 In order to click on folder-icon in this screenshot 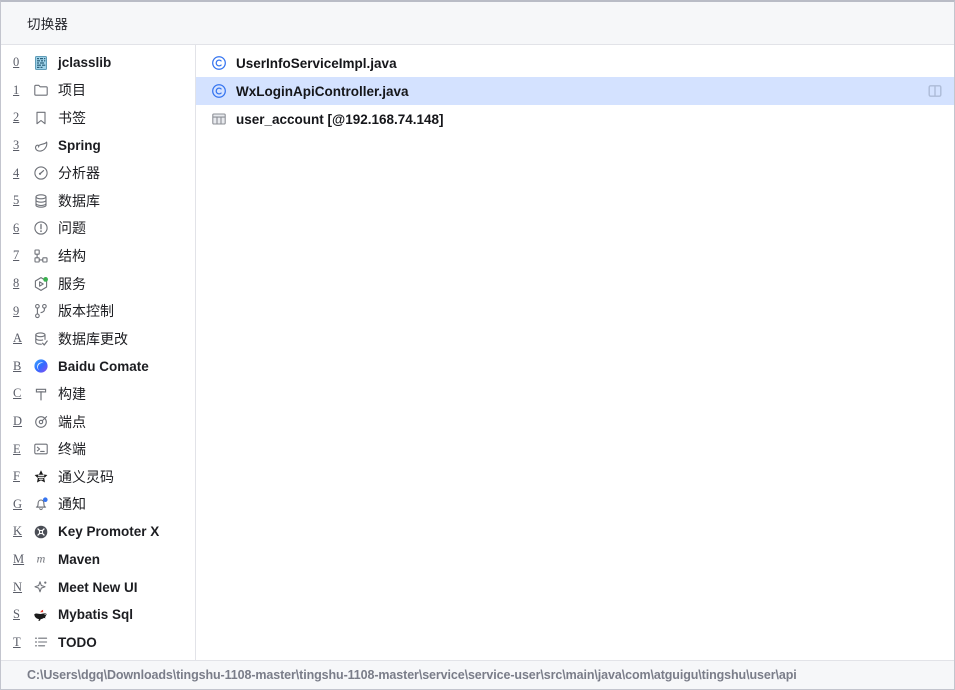, I will do `click(41, 90)`.